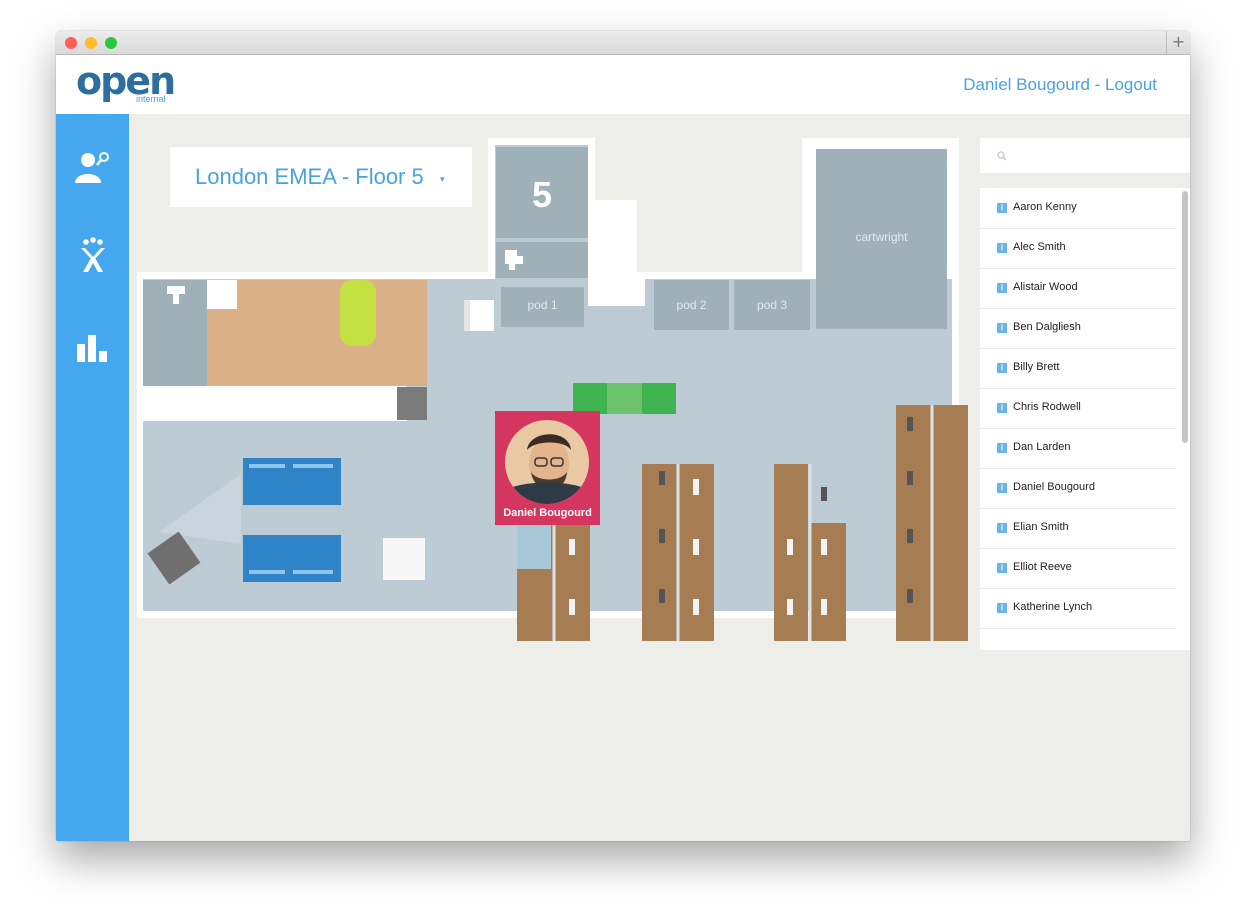  Describe the element at coordinates (292, 558) in the screenshot. I see `sofa-bottom` at that location.